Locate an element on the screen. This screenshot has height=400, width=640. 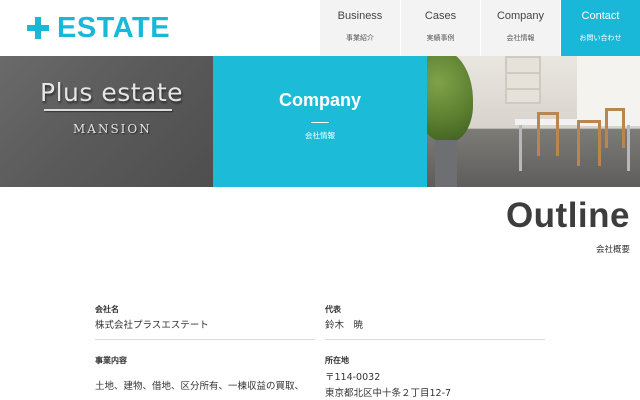
representative-label: 代表 is located at coordinates (333, 309).